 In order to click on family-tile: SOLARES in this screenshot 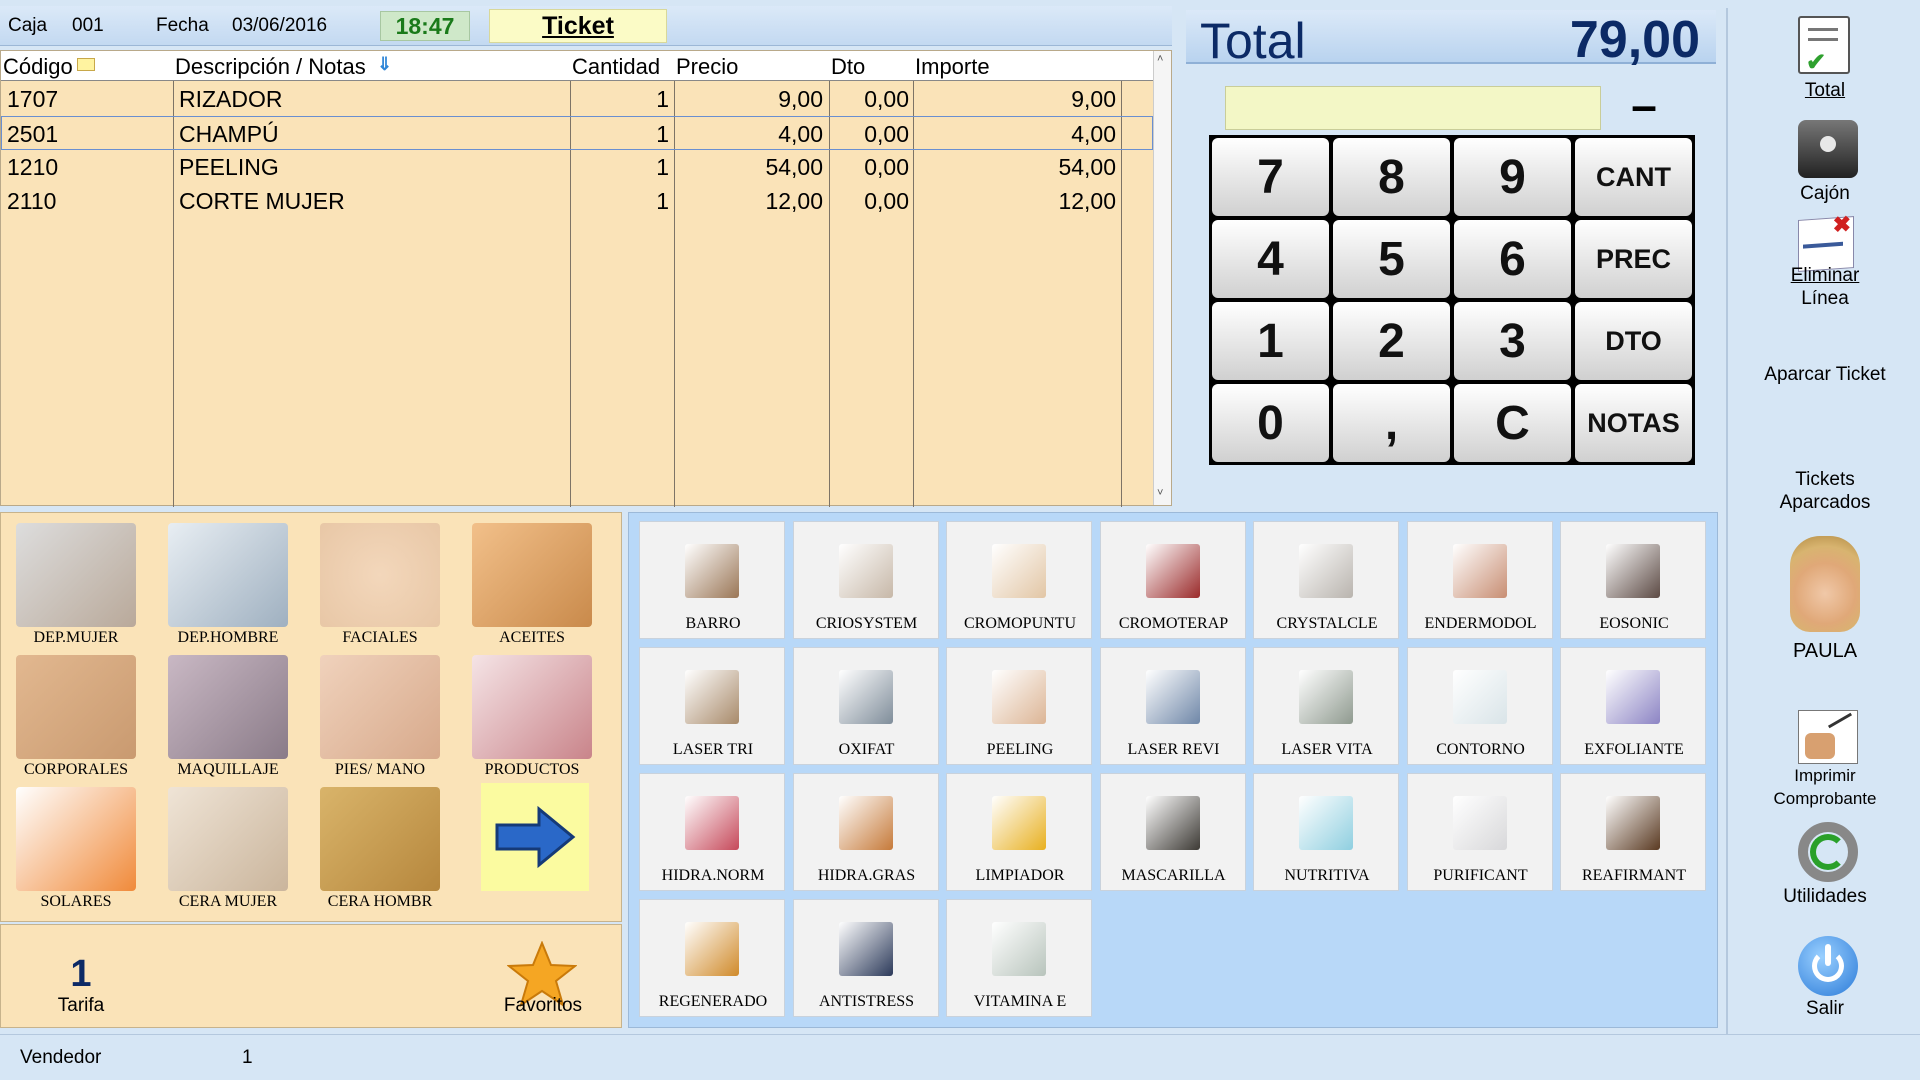, I will do `click(76, 848)`.